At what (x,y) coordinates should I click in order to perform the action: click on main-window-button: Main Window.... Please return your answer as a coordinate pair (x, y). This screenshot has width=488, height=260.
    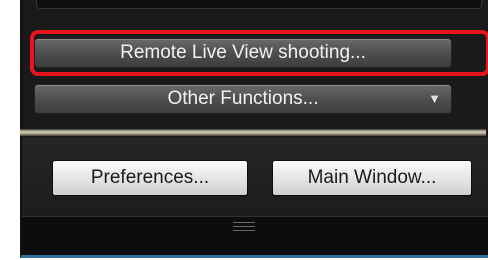
    Looking at the image, I should click on (372, 178).